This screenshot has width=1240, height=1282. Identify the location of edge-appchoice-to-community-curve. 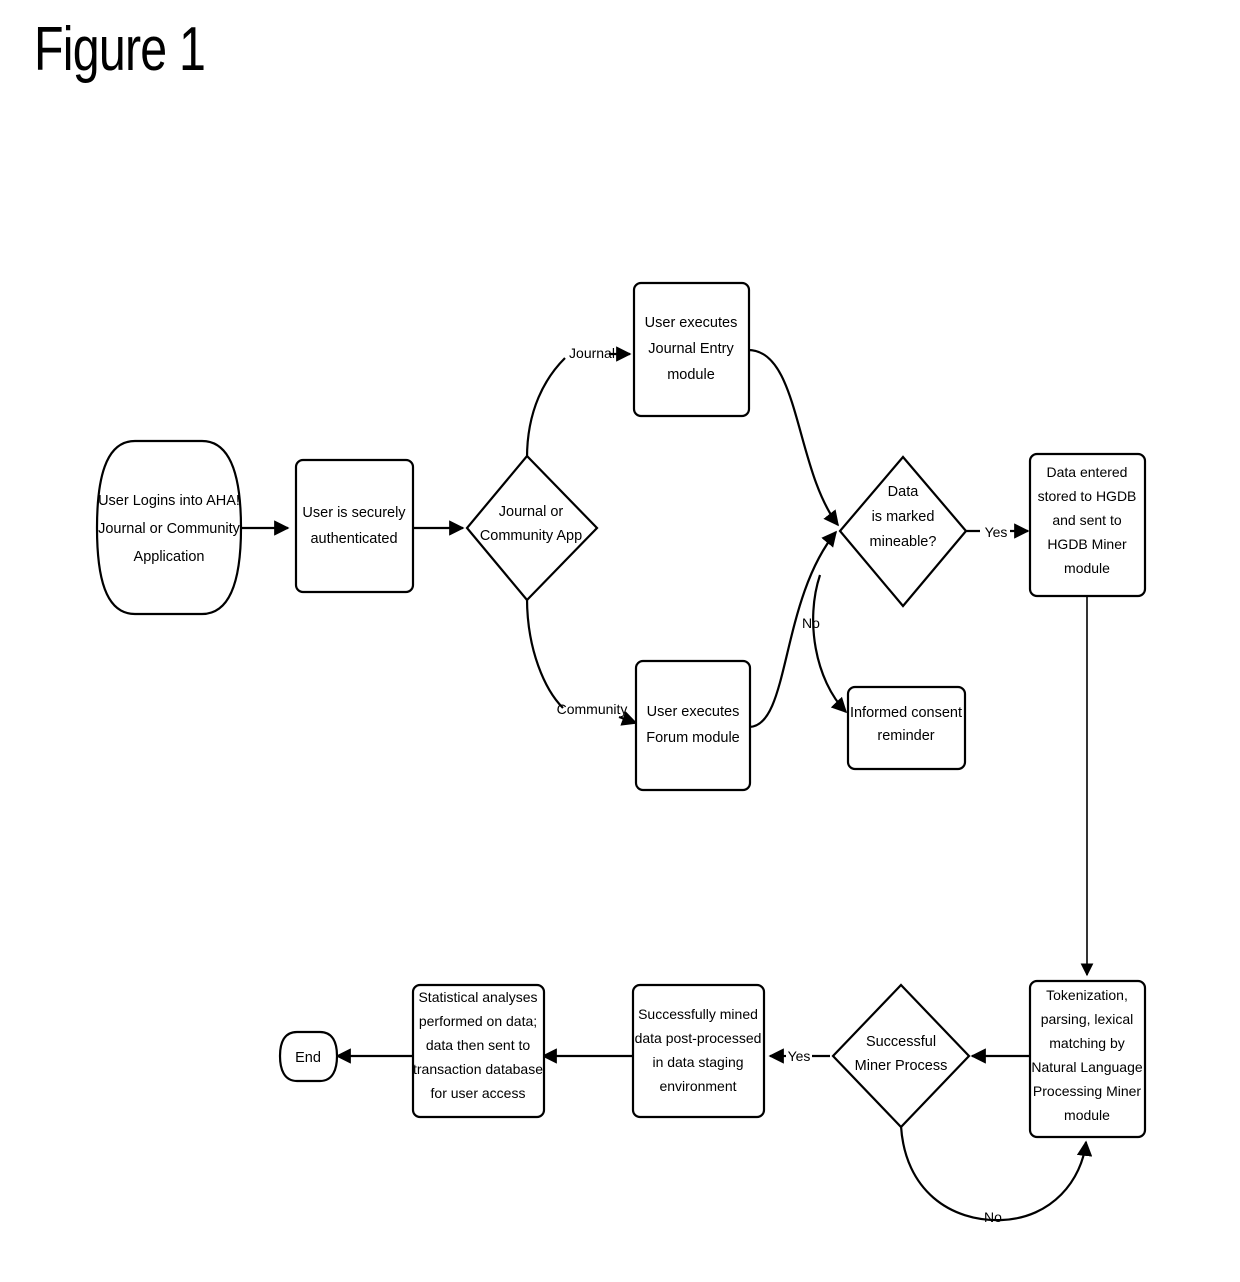
(544, 653).